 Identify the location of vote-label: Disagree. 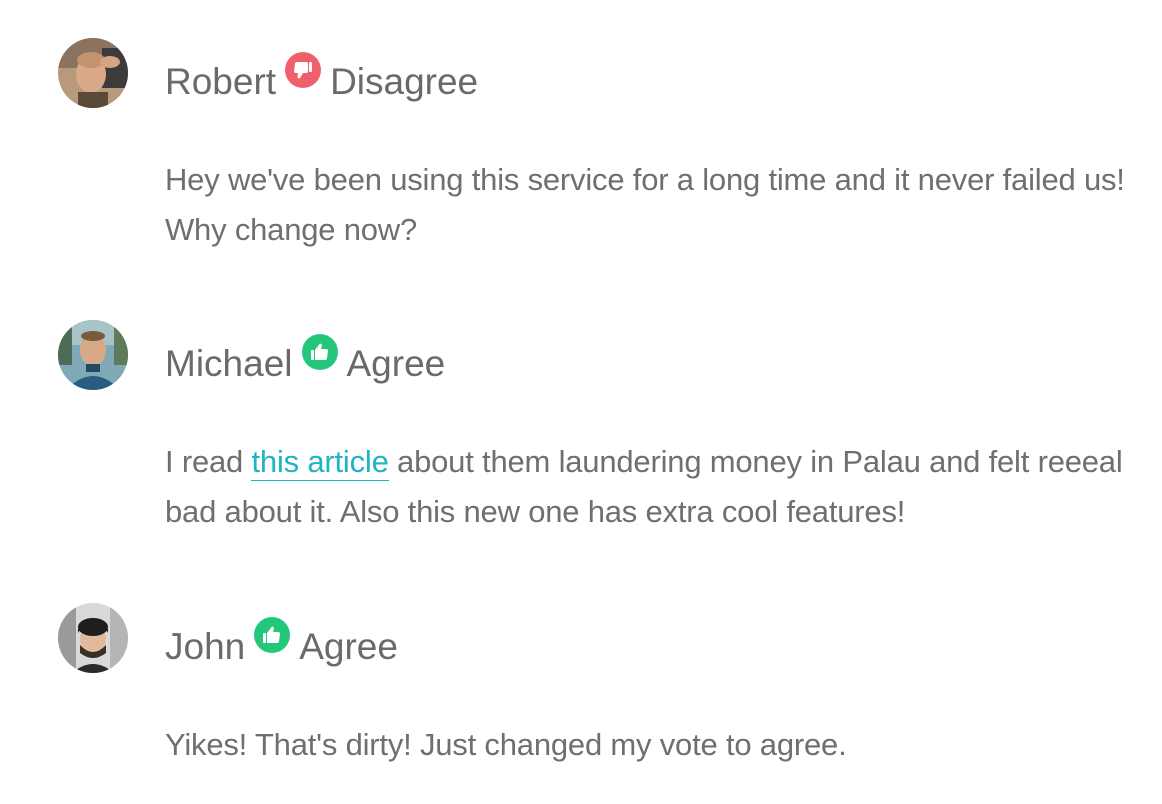
(404, 81).